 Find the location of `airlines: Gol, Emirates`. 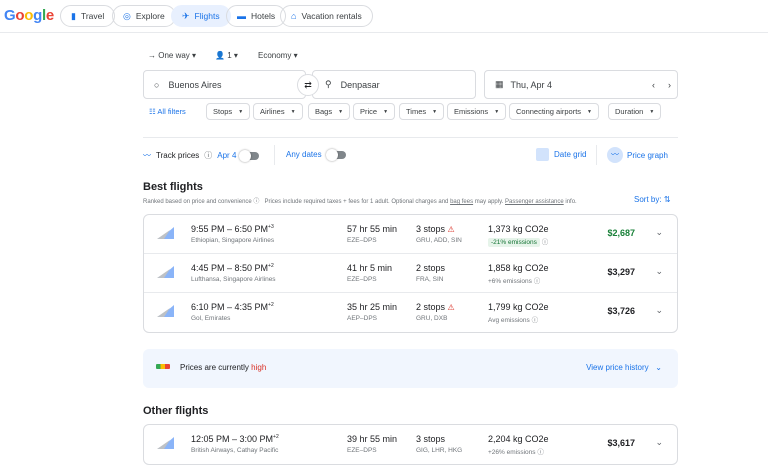

airlines: Gol, Emirates is located at coordinates (211, 318).